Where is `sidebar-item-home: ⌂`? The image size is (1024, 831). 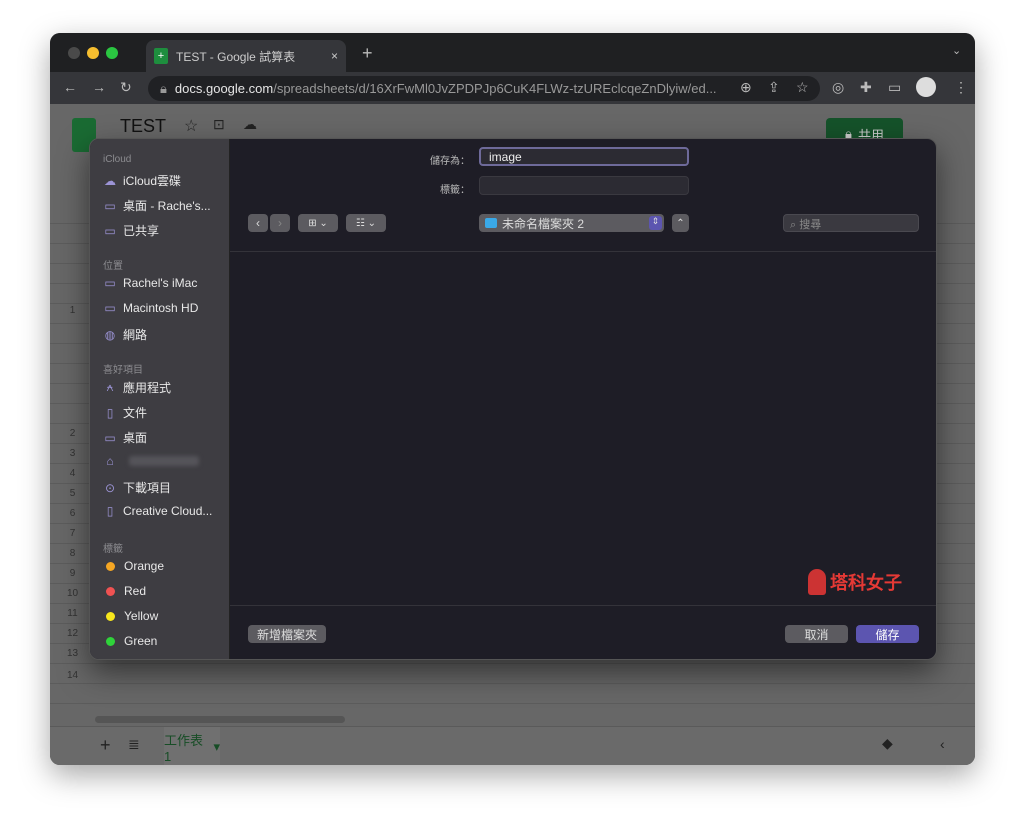 sidebar-item-home: ⌂ is located at coordinates (151, 461).